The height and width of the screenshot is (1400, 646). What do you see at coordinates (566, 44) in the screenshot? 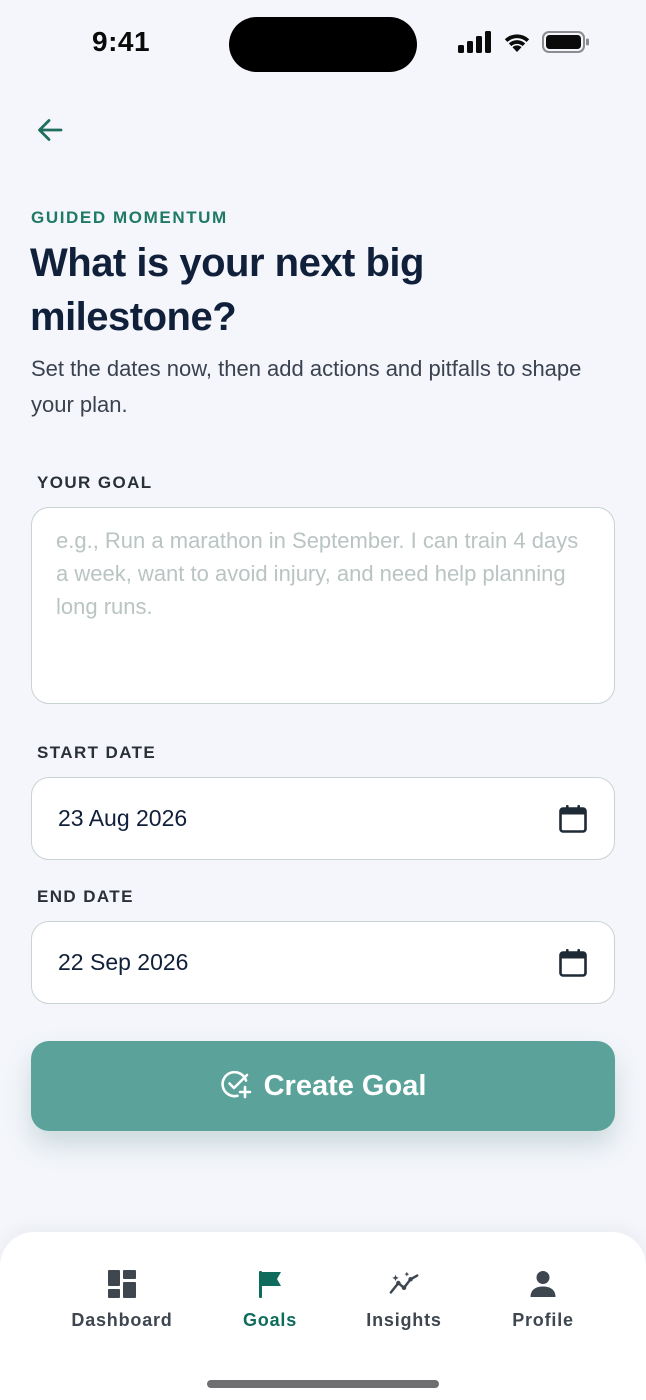
I see `battery-icon` at bounding box center [566, 44].